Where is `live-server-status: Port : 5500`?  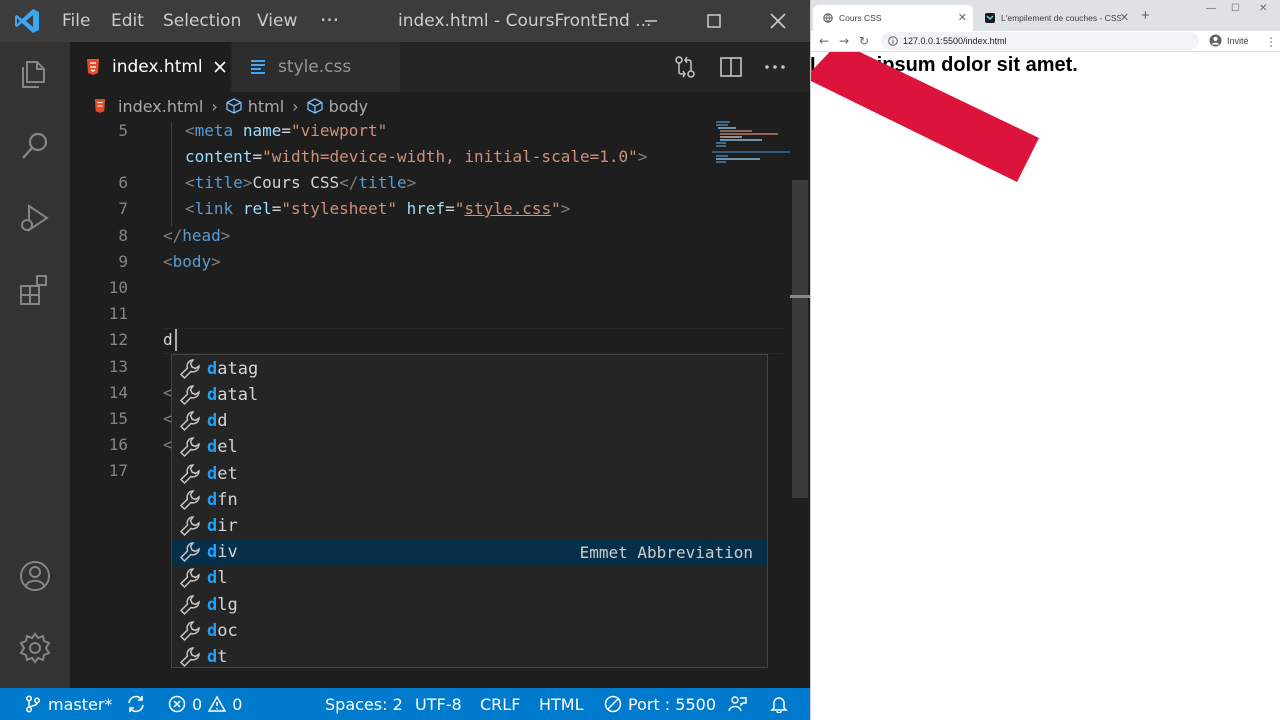 live-server-status: Port : 5500 is located at coordinates (660, 704).